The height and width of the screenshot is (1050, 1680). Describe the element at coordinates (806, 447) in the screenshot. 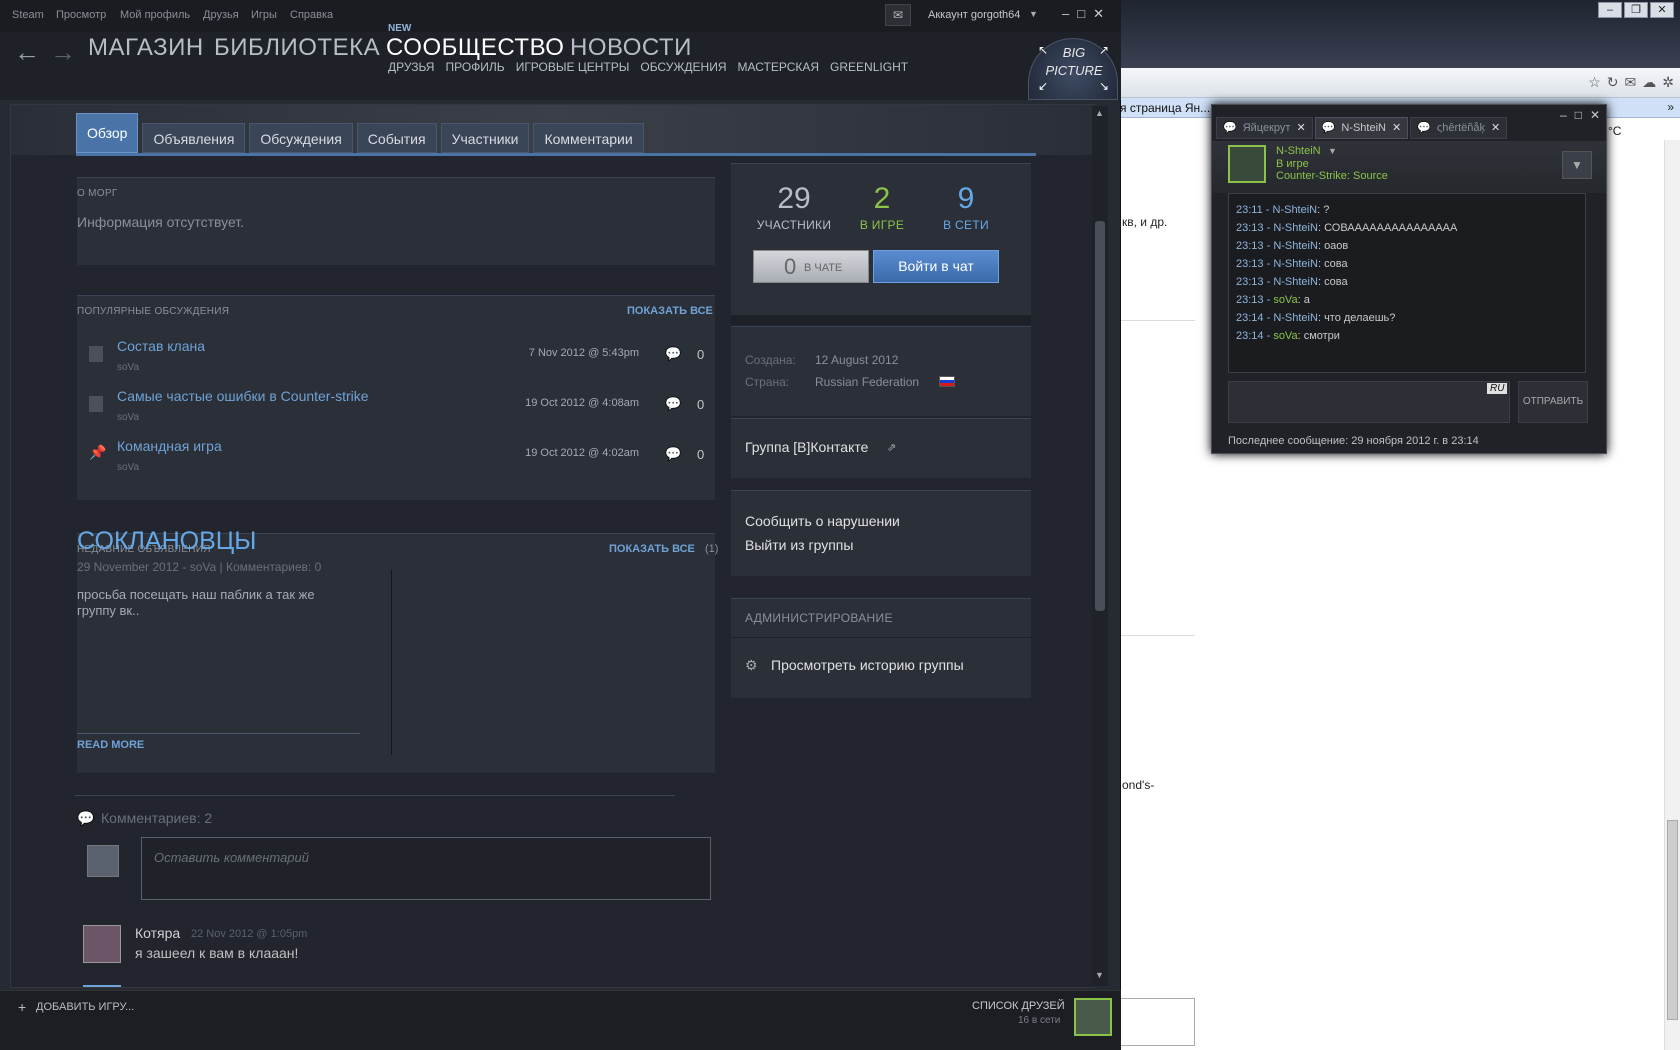

I see `vk-group-link: Группа [В]Контакте` at that location.